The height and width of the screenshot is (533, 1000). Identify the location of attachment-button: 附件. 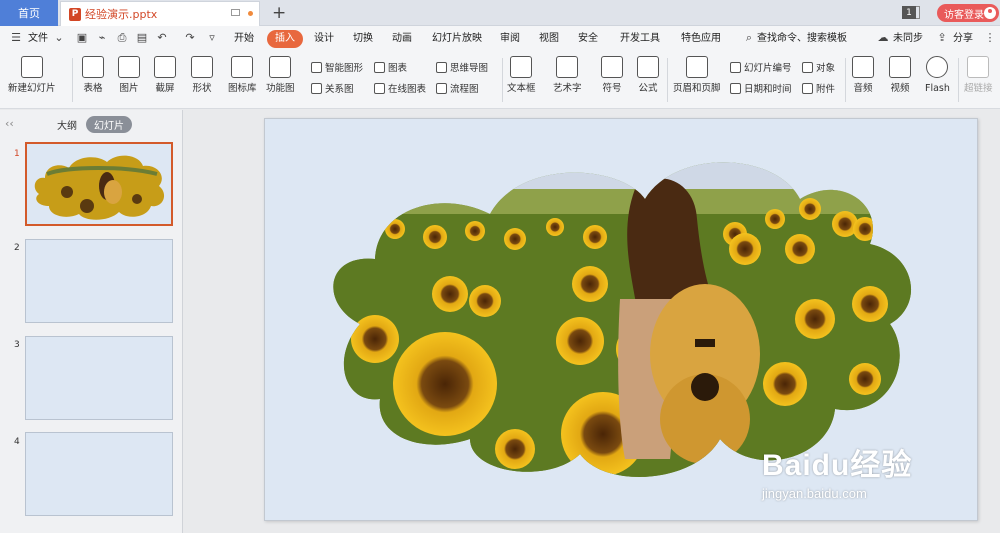
(818, 88).